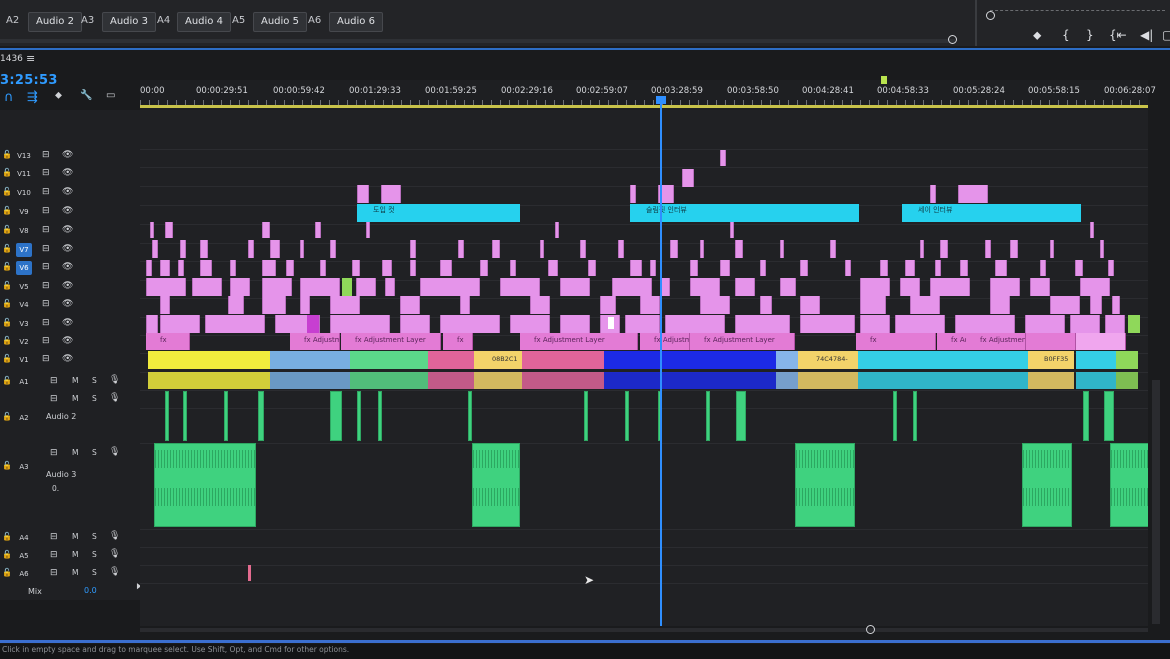  What do you see at coordinates (24, 250) in the screenshot?
I see `track-target-v7: V7` at bounding box center [24, 250].